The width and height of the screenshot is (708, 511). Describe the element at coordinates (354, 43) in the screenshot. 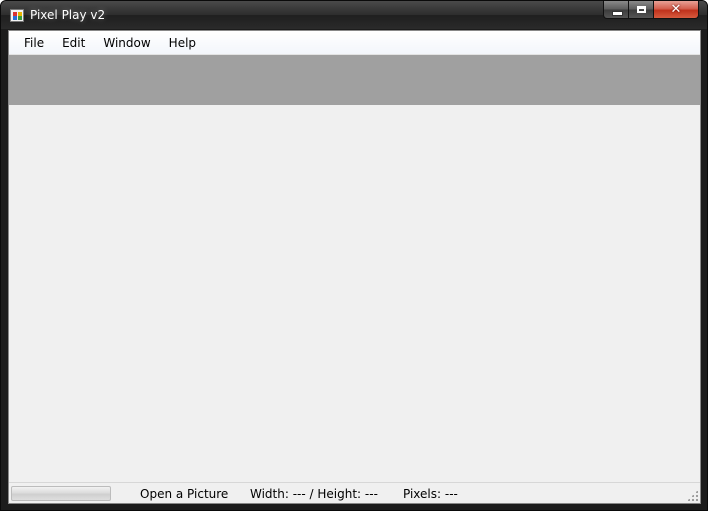

I see `menu-bar: File Edit Window Help` at that location.